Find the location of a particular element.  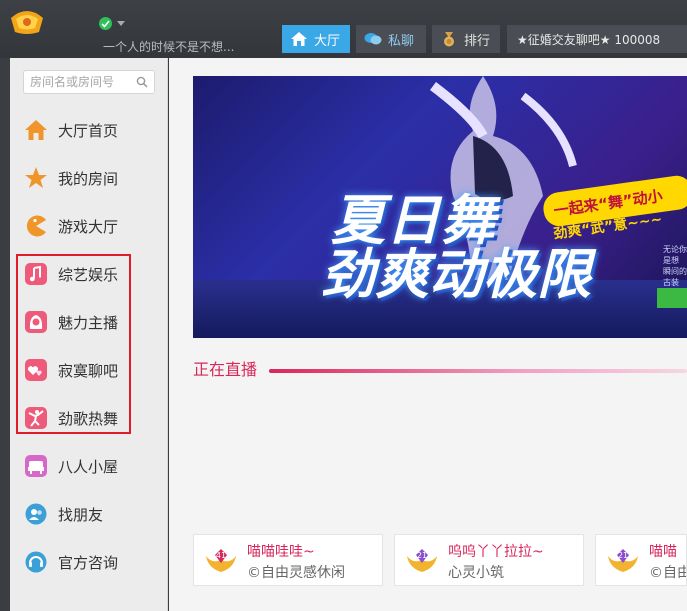

home-icon is located at coordinates (299, 39).